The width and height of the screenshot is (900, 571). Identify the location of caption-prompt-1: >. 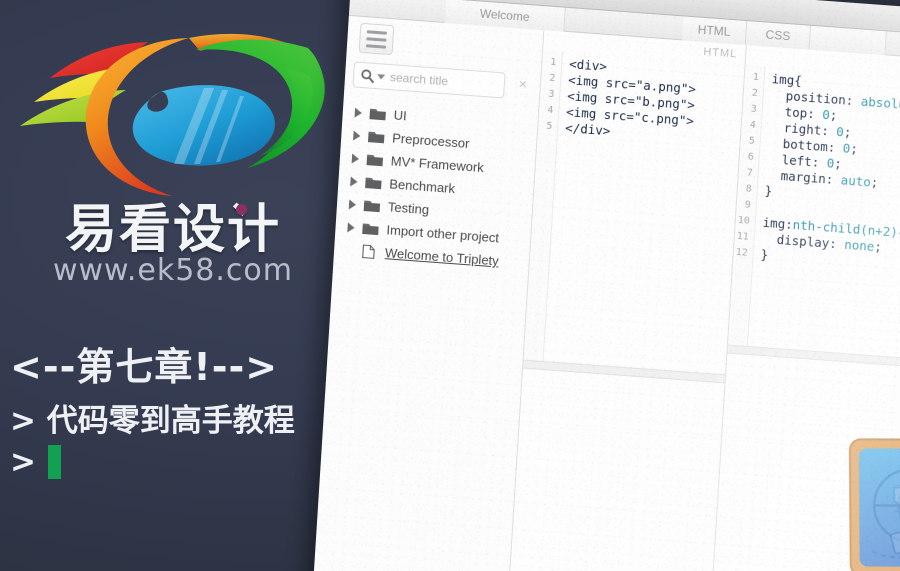
(23, 420).